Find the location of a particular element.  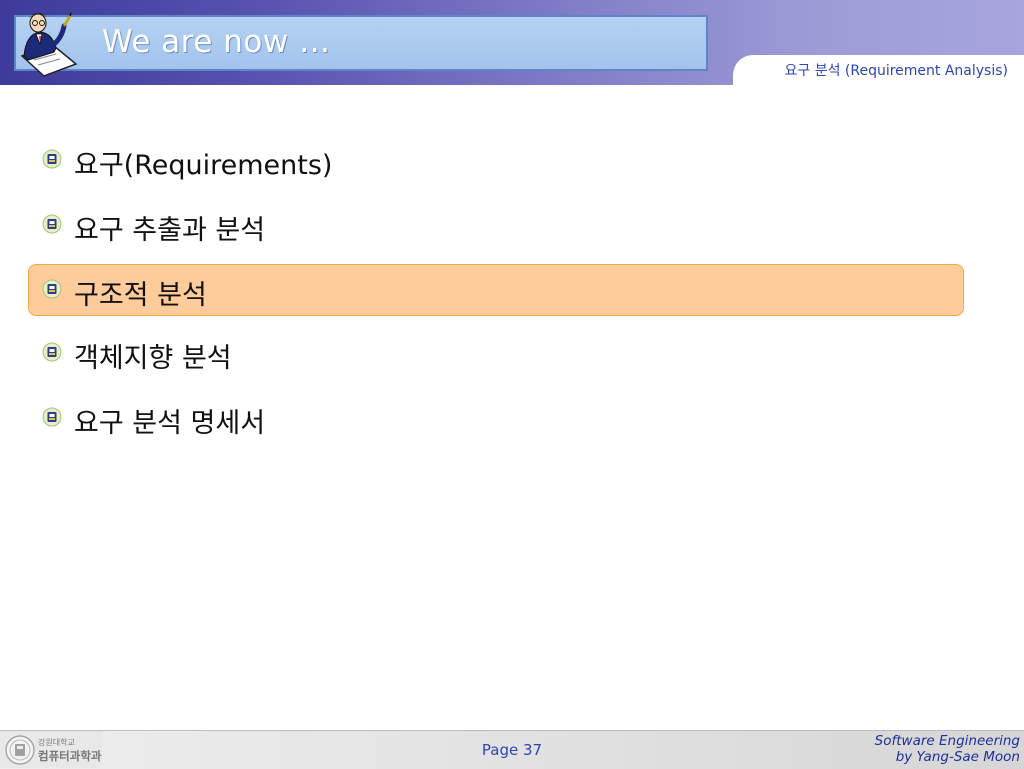

footer-credit: Software Engineering by Yang-Sae Moon is located at coordinates (947, 749).